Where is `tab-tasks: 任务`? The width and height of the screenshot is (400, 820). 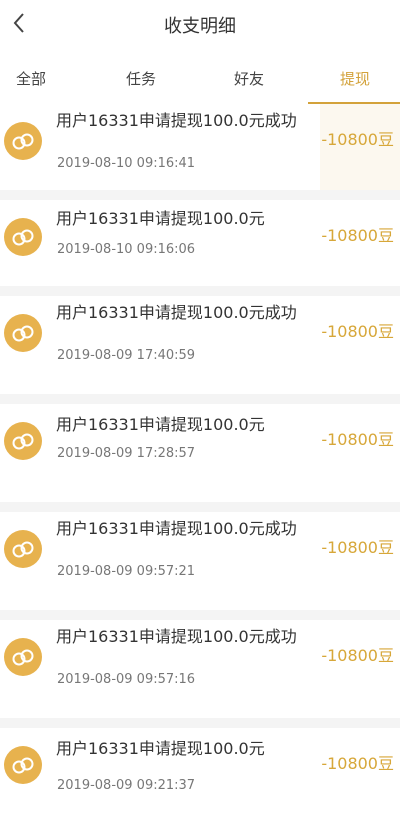 tab-tasks: 任务 is located at coordinates (141, 78).